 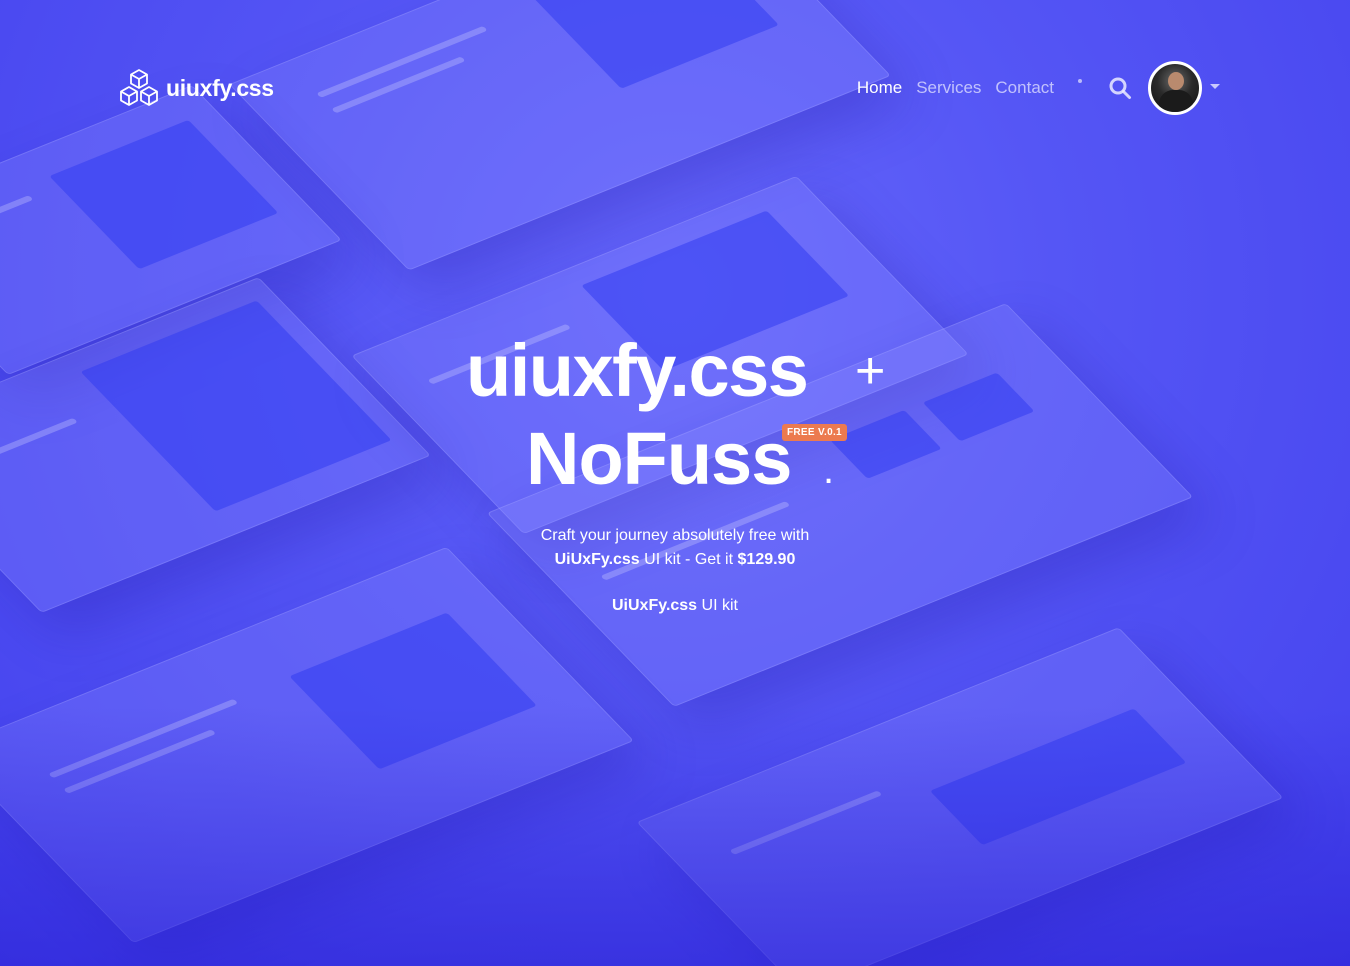 What do you see at coordinates (1080, 81) in the screenshot?
I see `notification-dot` at bounding box center [1080, 81].